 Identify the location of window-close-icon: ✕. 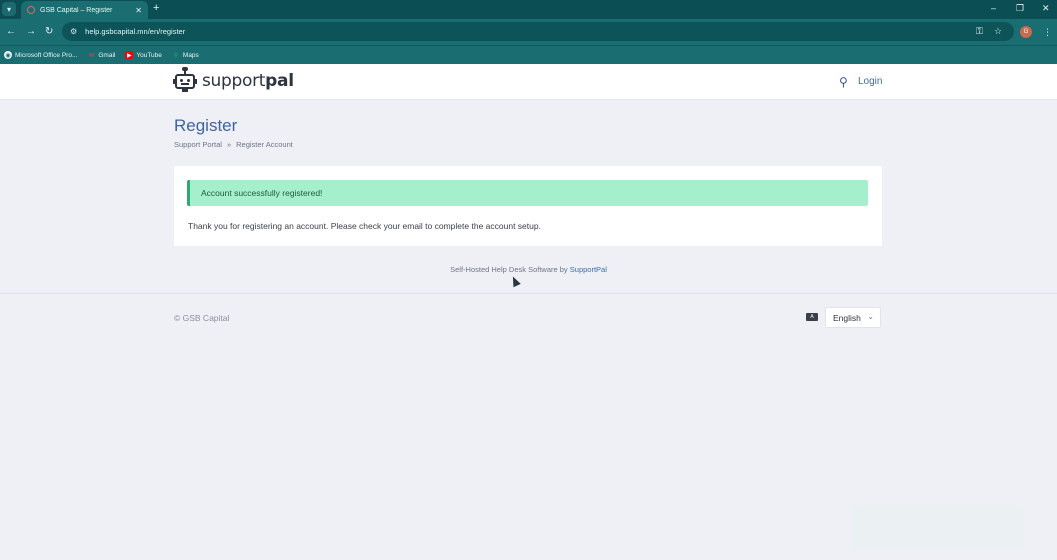
(1046, 8).